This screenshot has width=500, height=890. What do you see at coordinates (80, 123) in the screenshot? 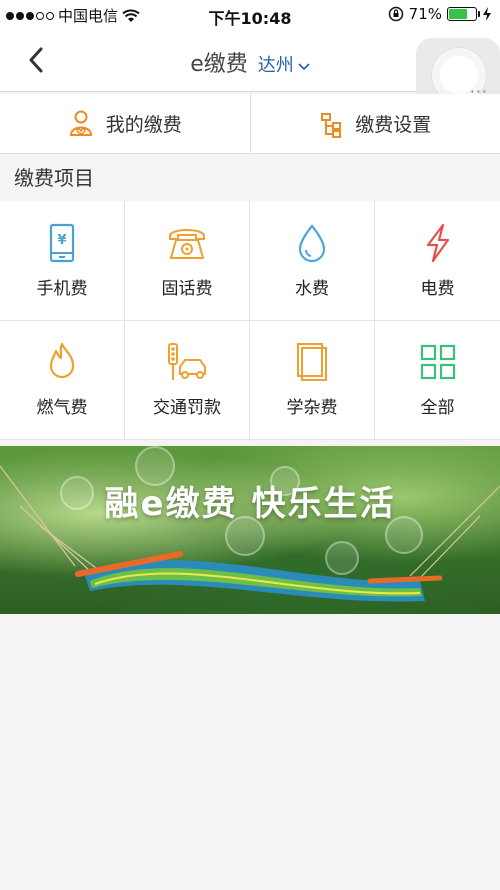
I see `my-payments-icon` at bounding box center [80, 123].